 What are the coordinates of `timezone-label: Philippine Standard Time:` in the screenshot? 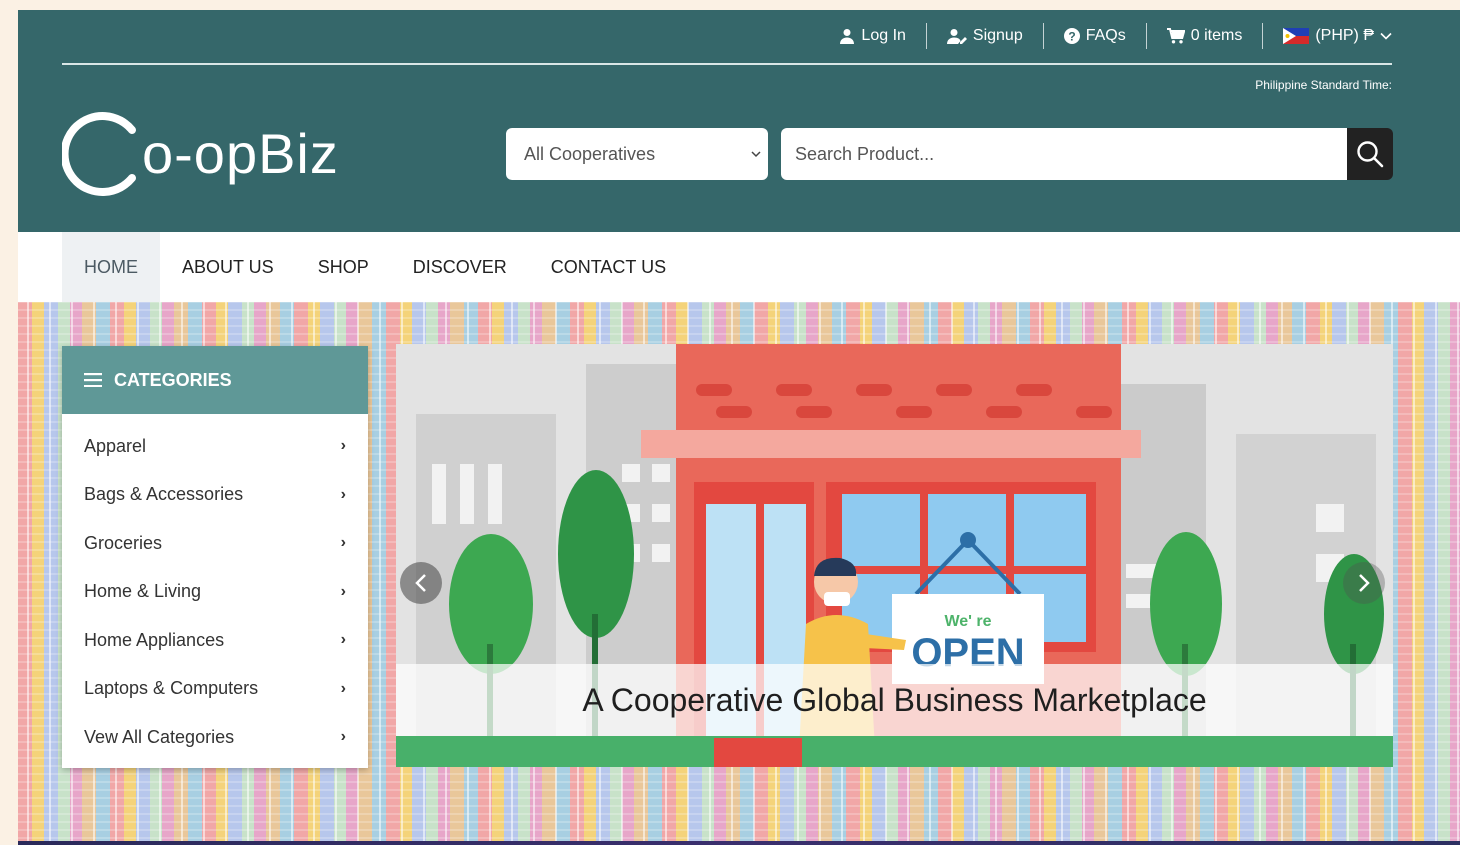 It's located at (1323, 85).